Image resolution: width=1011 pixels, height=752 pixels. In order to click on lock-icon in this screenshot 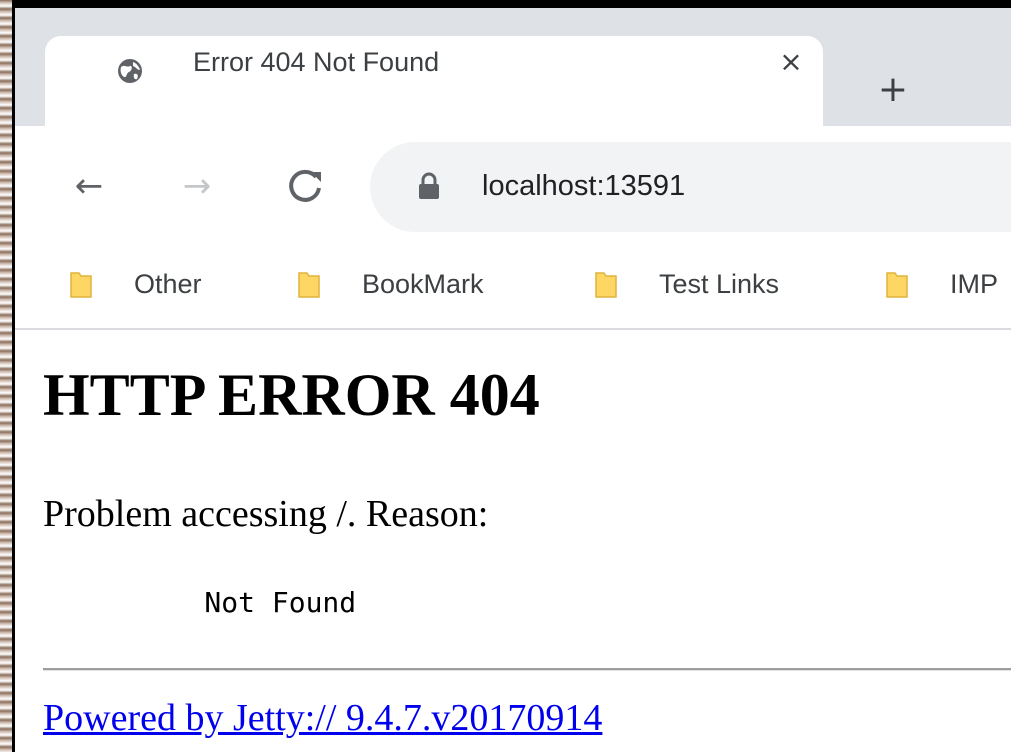, I will do `click(429, 186)`.